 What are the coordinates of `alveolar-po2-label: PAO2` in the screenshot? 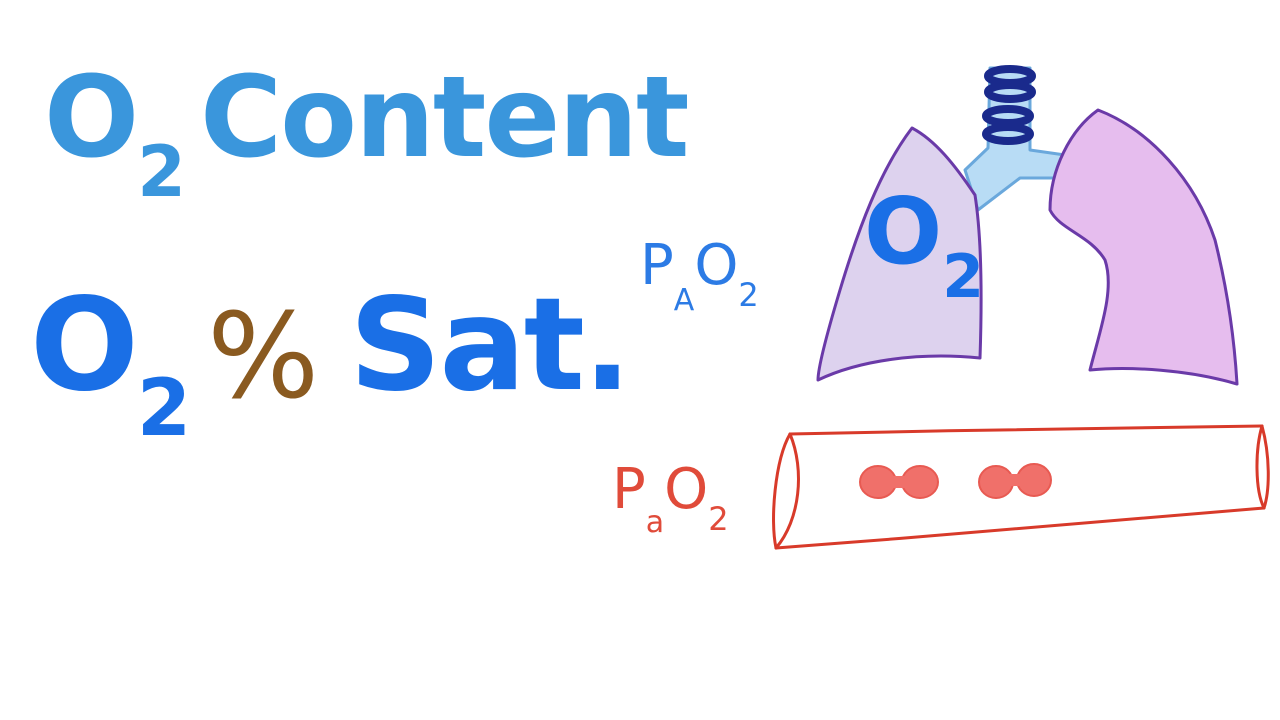 It's located at (699, 277).